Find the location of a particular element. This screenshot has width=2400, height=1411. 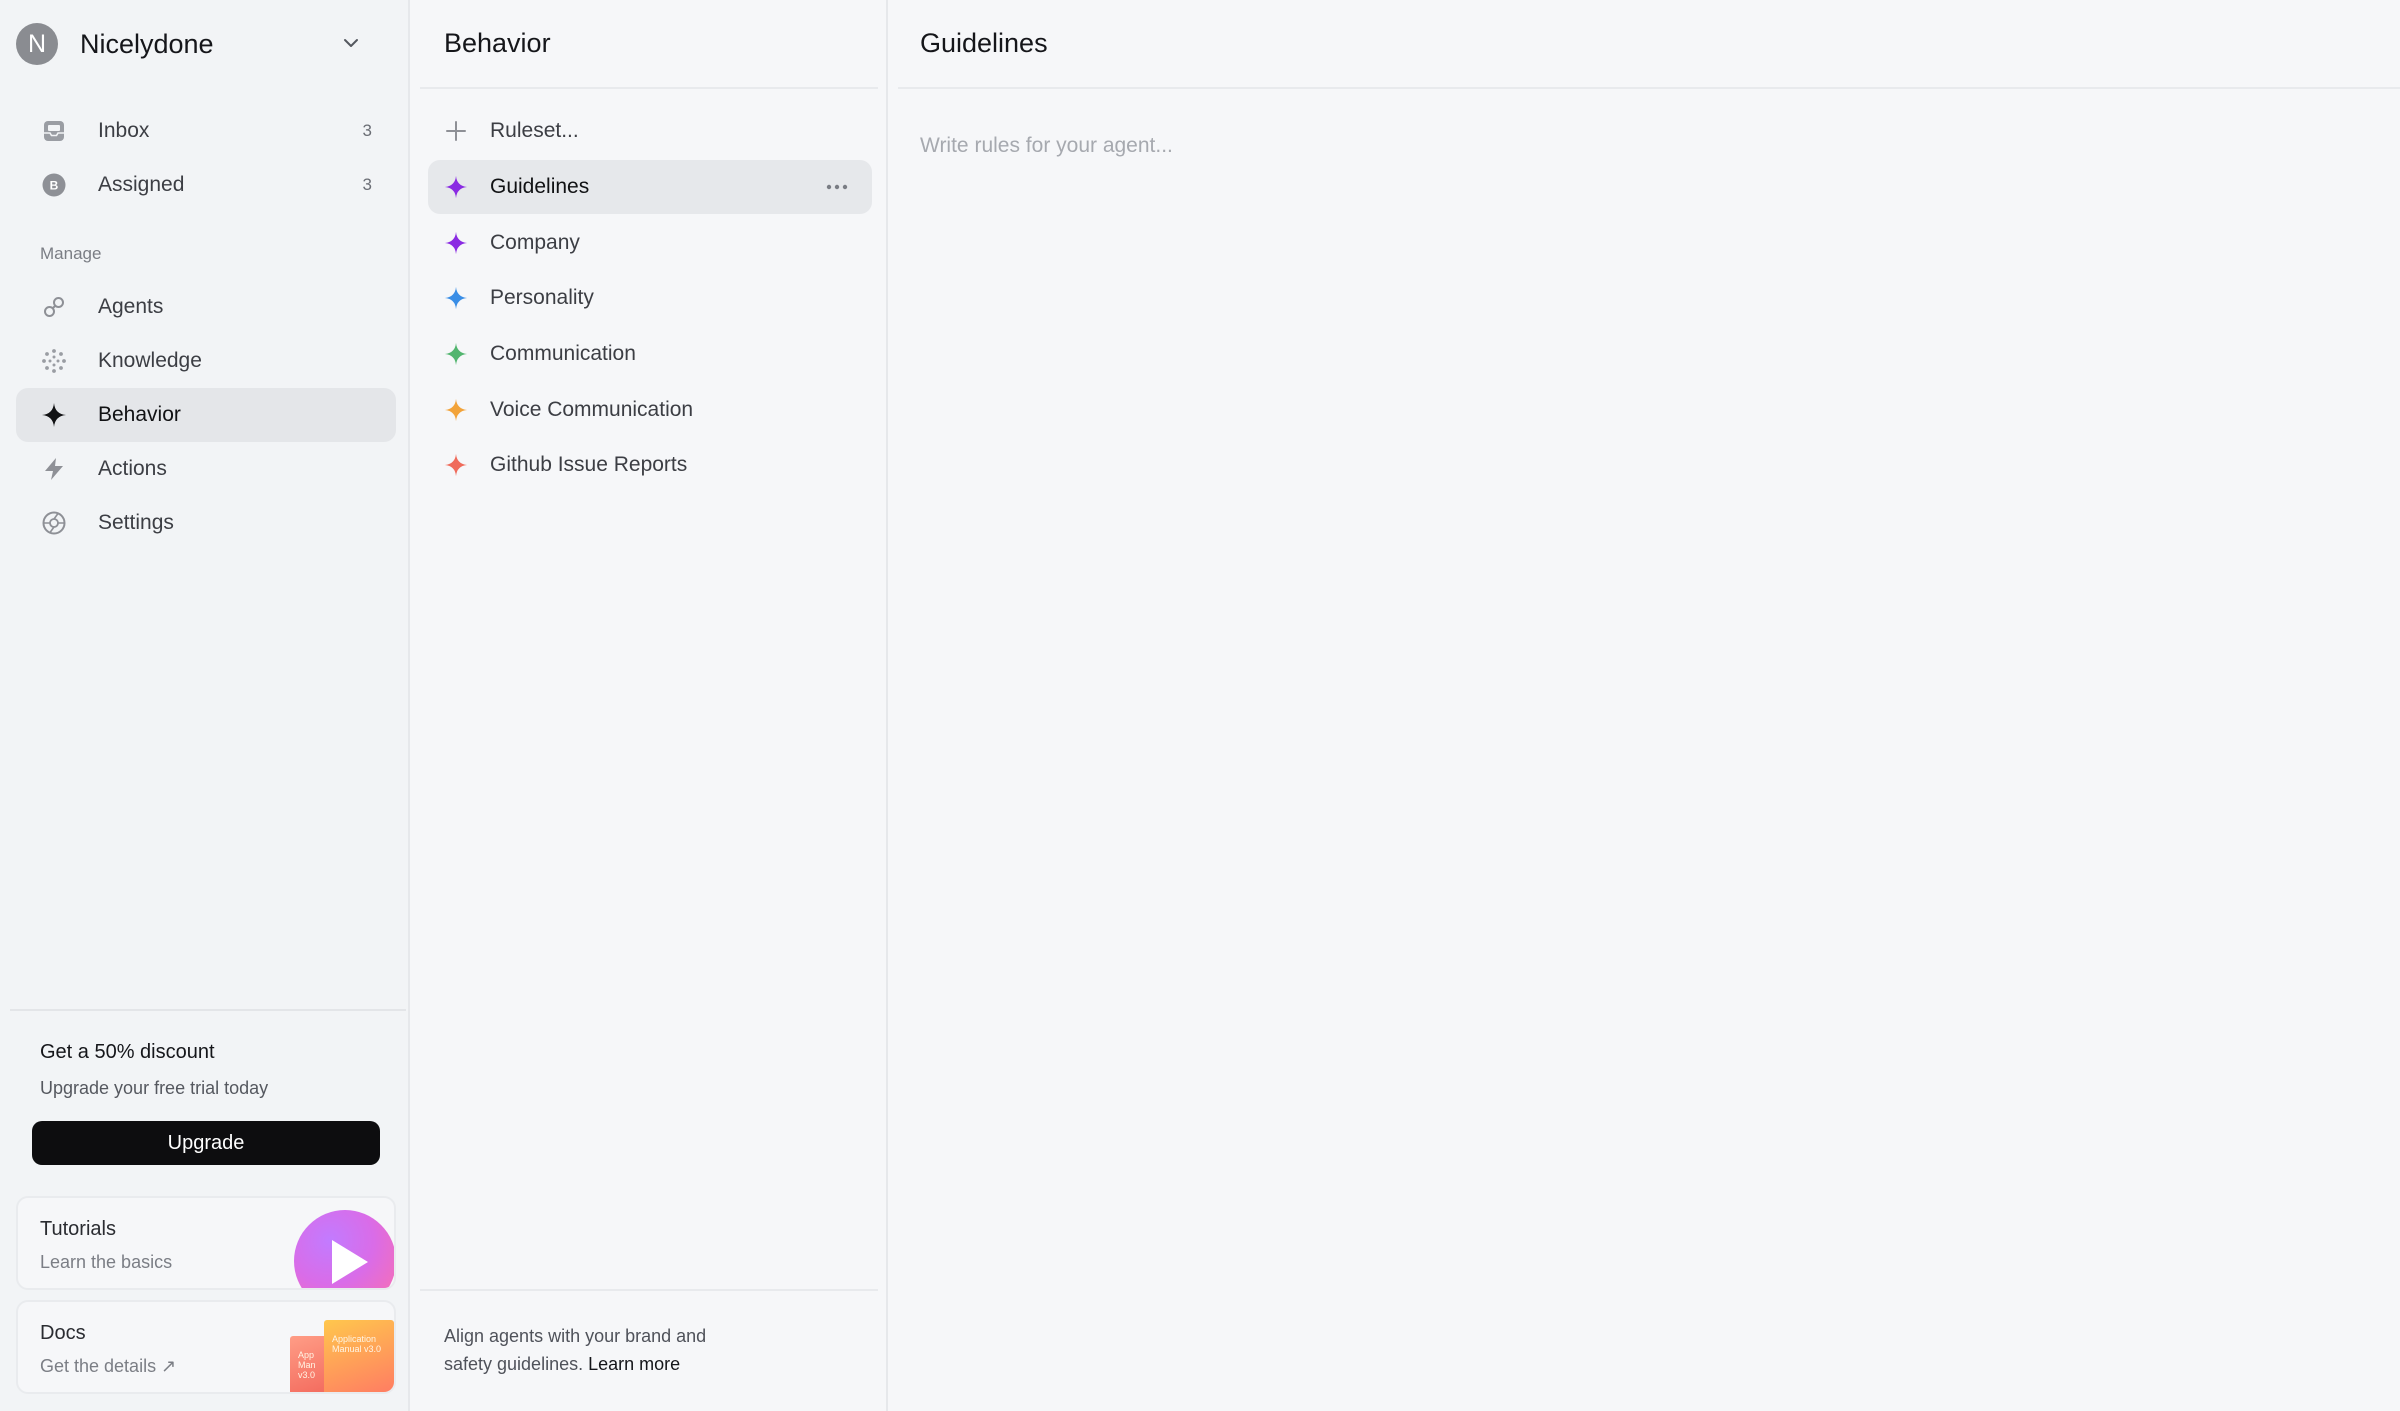

bolt-icon is located at coordinates (54, 469).